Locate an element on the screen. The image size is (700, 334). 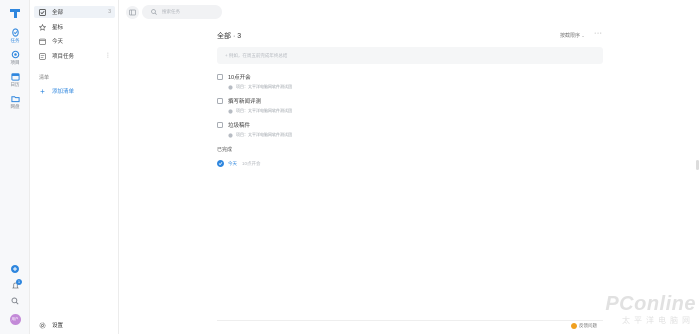
sidebar-item-project-tasks: 项目任务 ⋮ is located at coordinates (74, 56).